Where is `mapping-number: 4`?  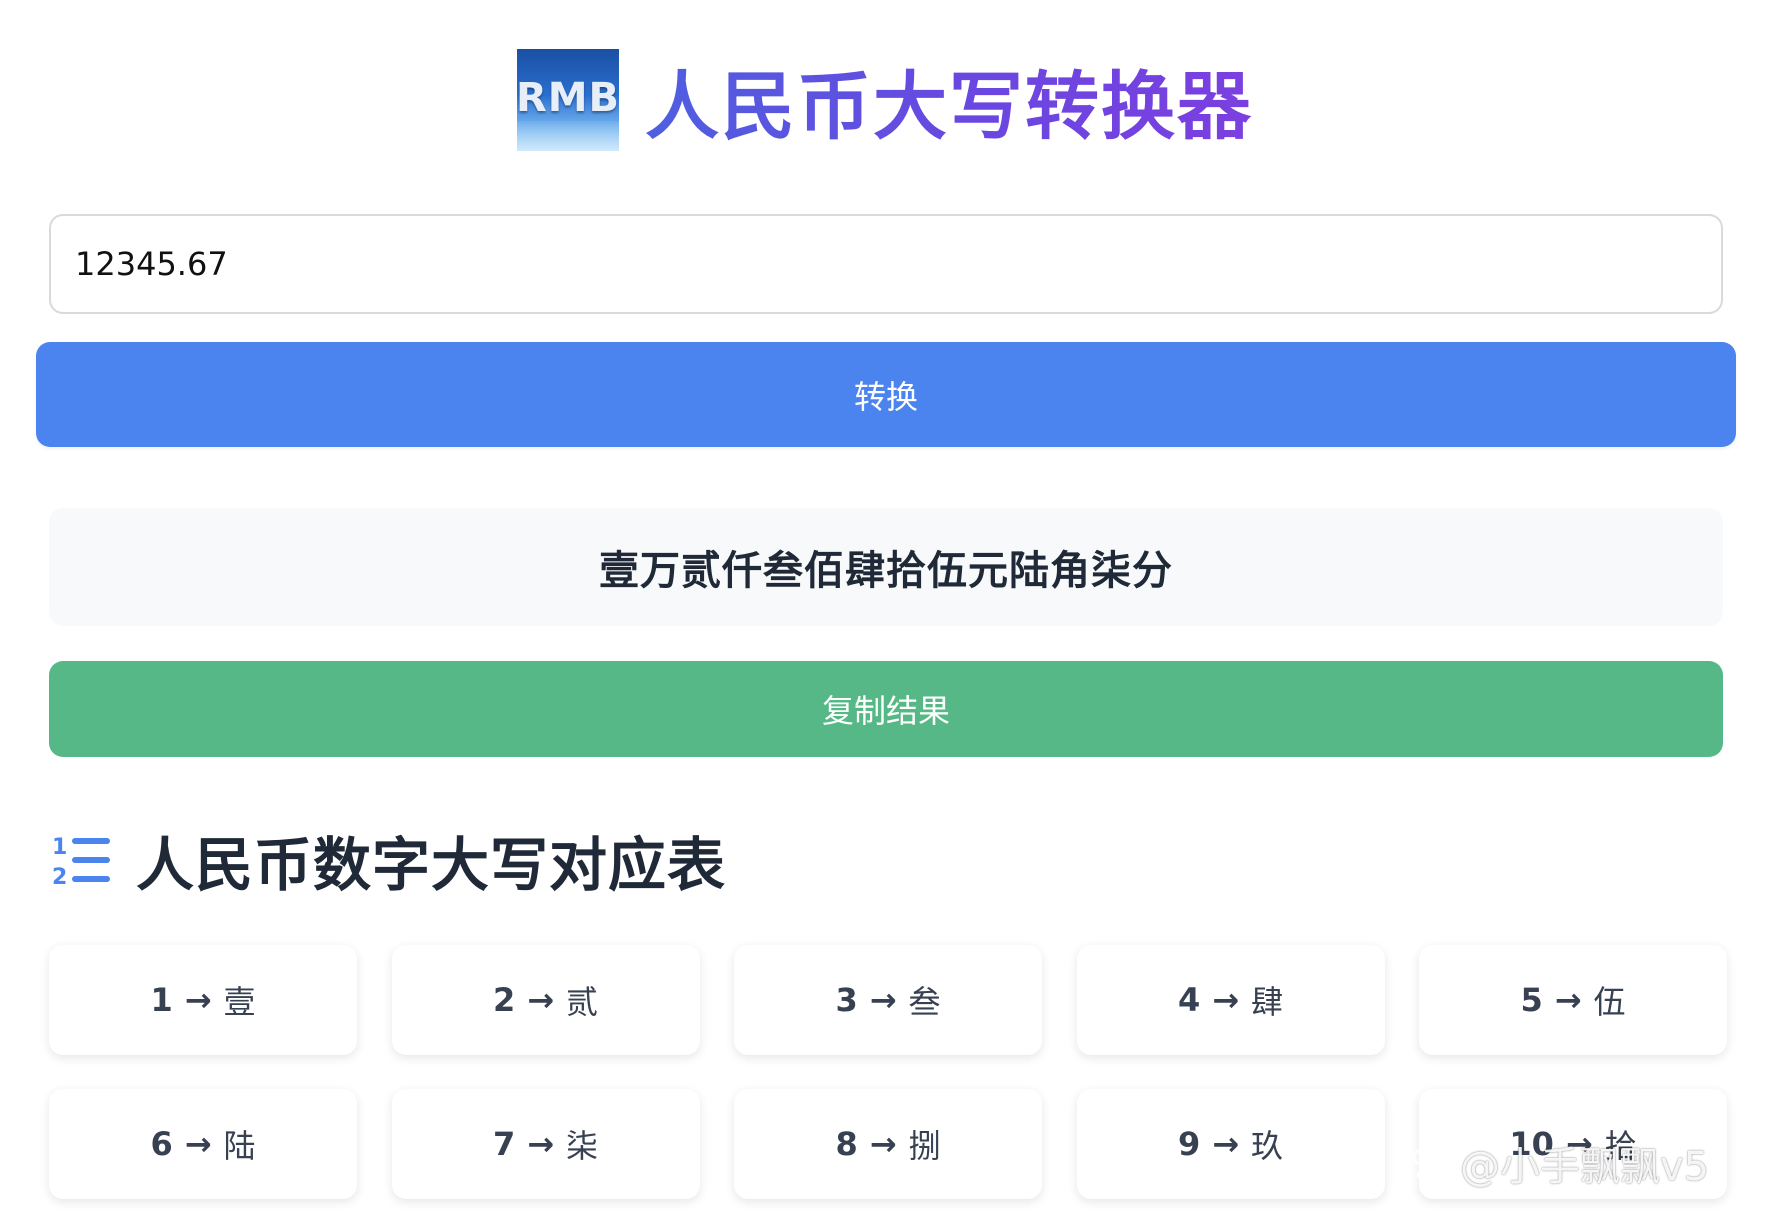 mapping-number: 4 is located at coordinates (1189, 1000).